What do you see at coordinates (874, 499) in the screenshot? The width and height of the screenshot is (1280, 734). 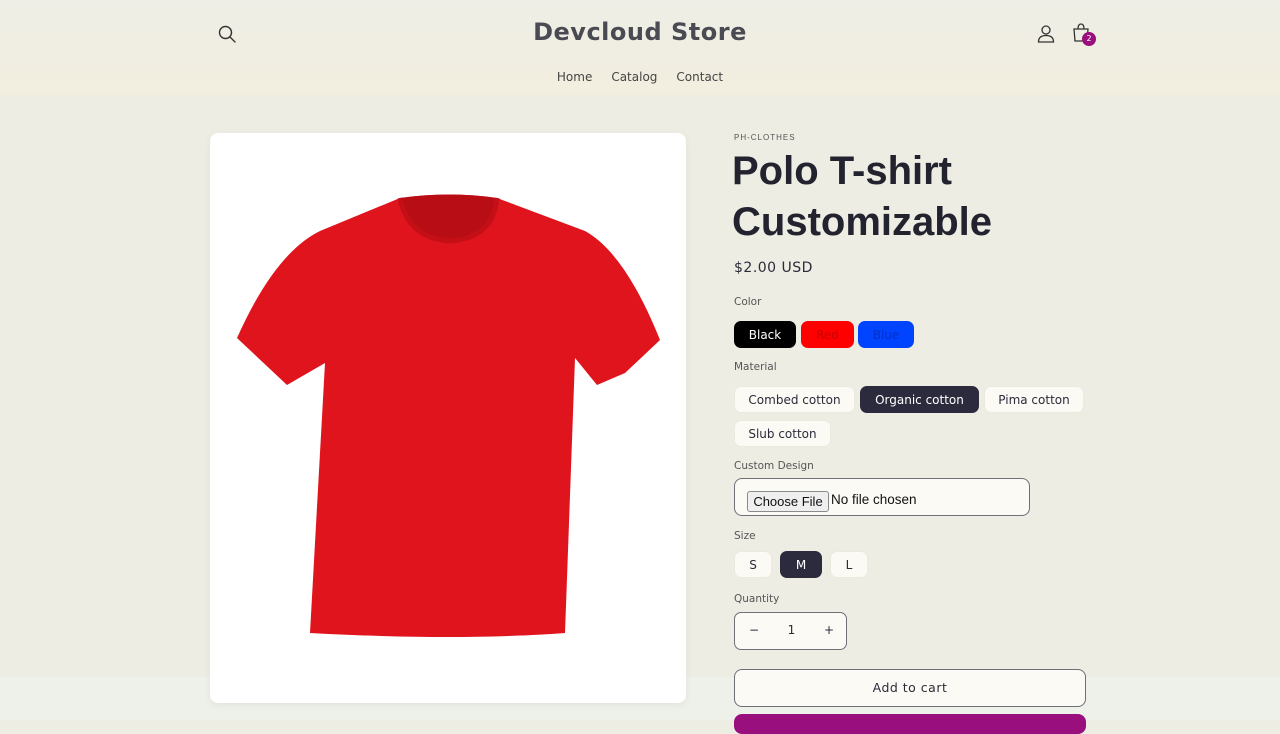 I see `file-status-text: No file chosen` at bounding box center [874, 499].